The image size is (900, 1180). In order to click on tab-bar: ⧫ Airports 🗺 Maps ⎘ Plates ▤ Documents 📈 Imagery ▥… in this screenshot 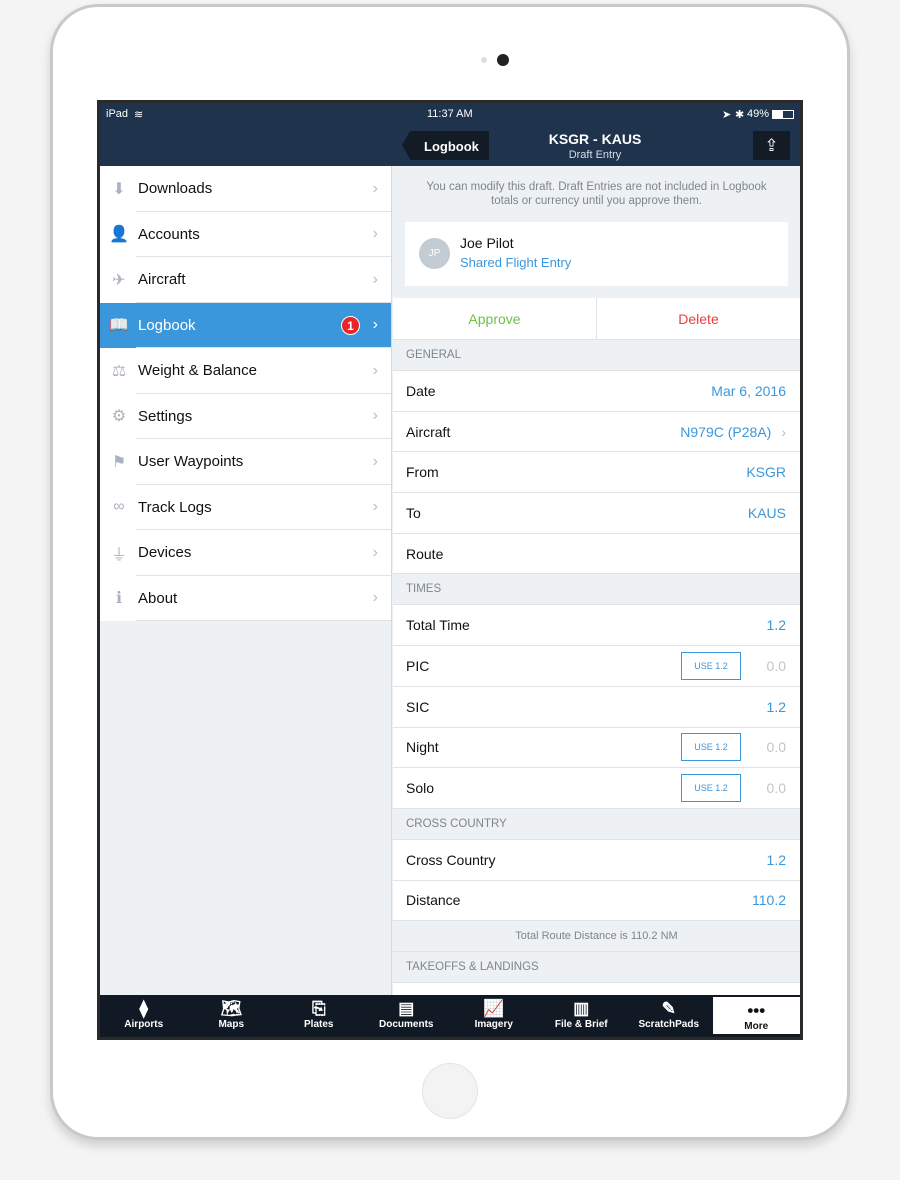, I will do `click(450, 1016)`.